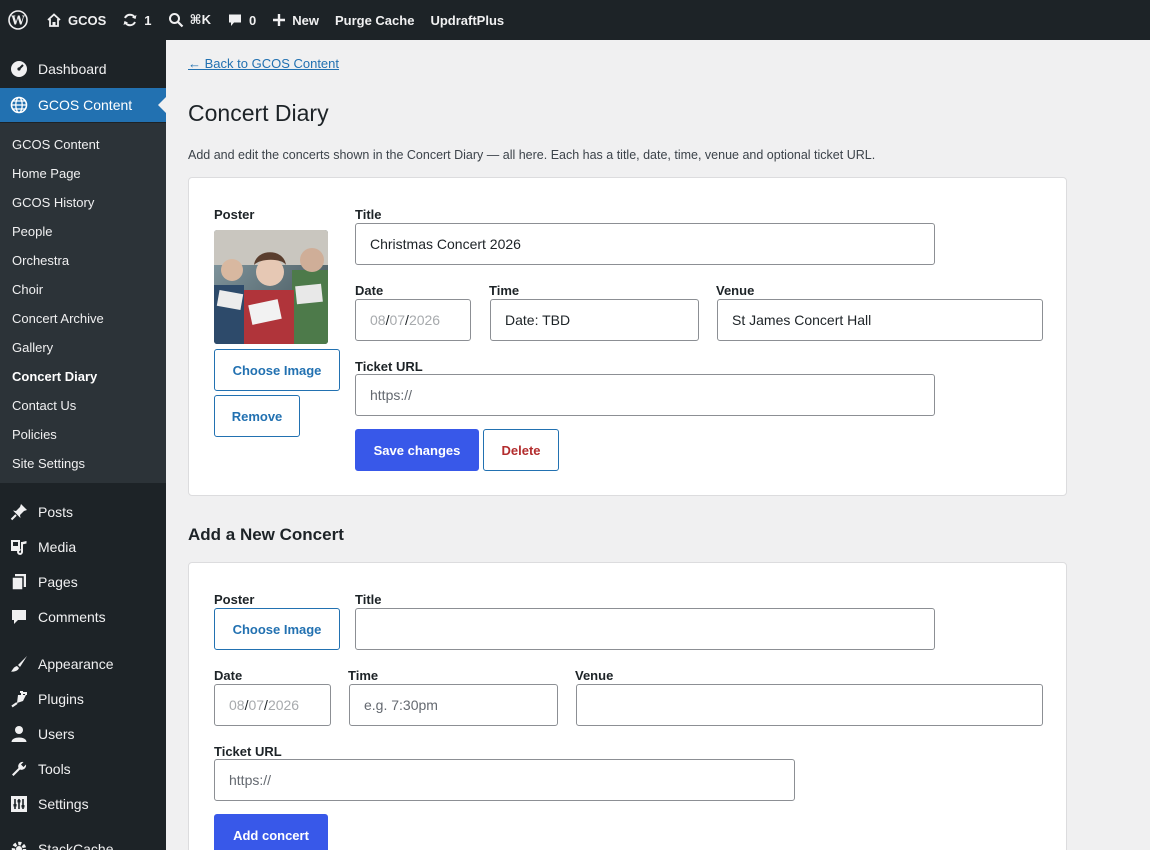 The width and height of the screenshot is (1150, 850). What do you see at coordinates (397, 320) in the screenshot?
I see `date-month: 07` at bounding box center [397, 320].